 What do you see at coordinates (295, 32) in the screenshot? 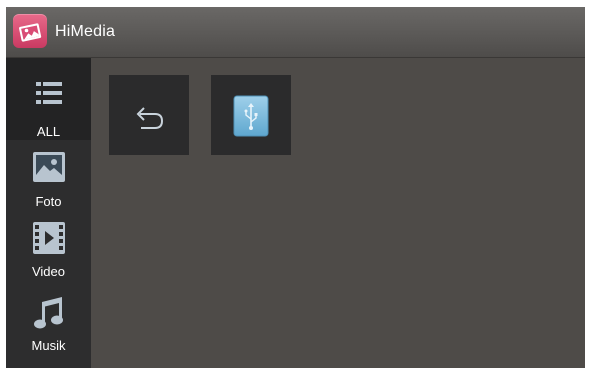
I see `title-bar: HiMedia` at bounding box center [295, 32].